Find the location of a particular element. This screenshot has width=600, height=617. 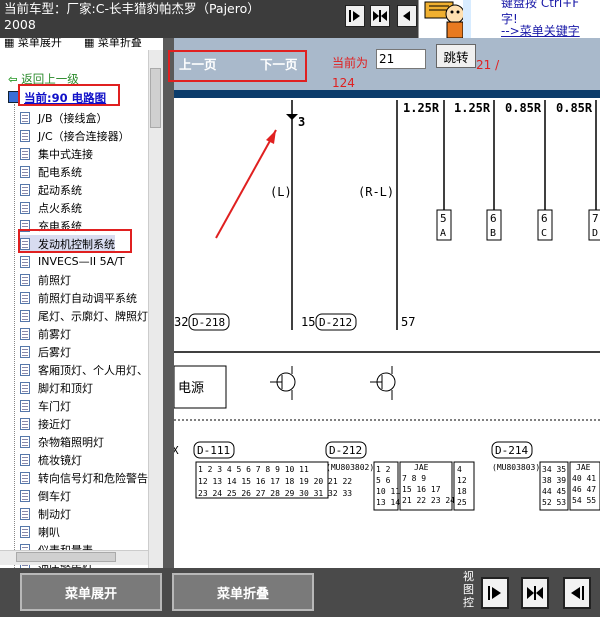

vertical-scroll-thumb is located at coordinates (155, 98).